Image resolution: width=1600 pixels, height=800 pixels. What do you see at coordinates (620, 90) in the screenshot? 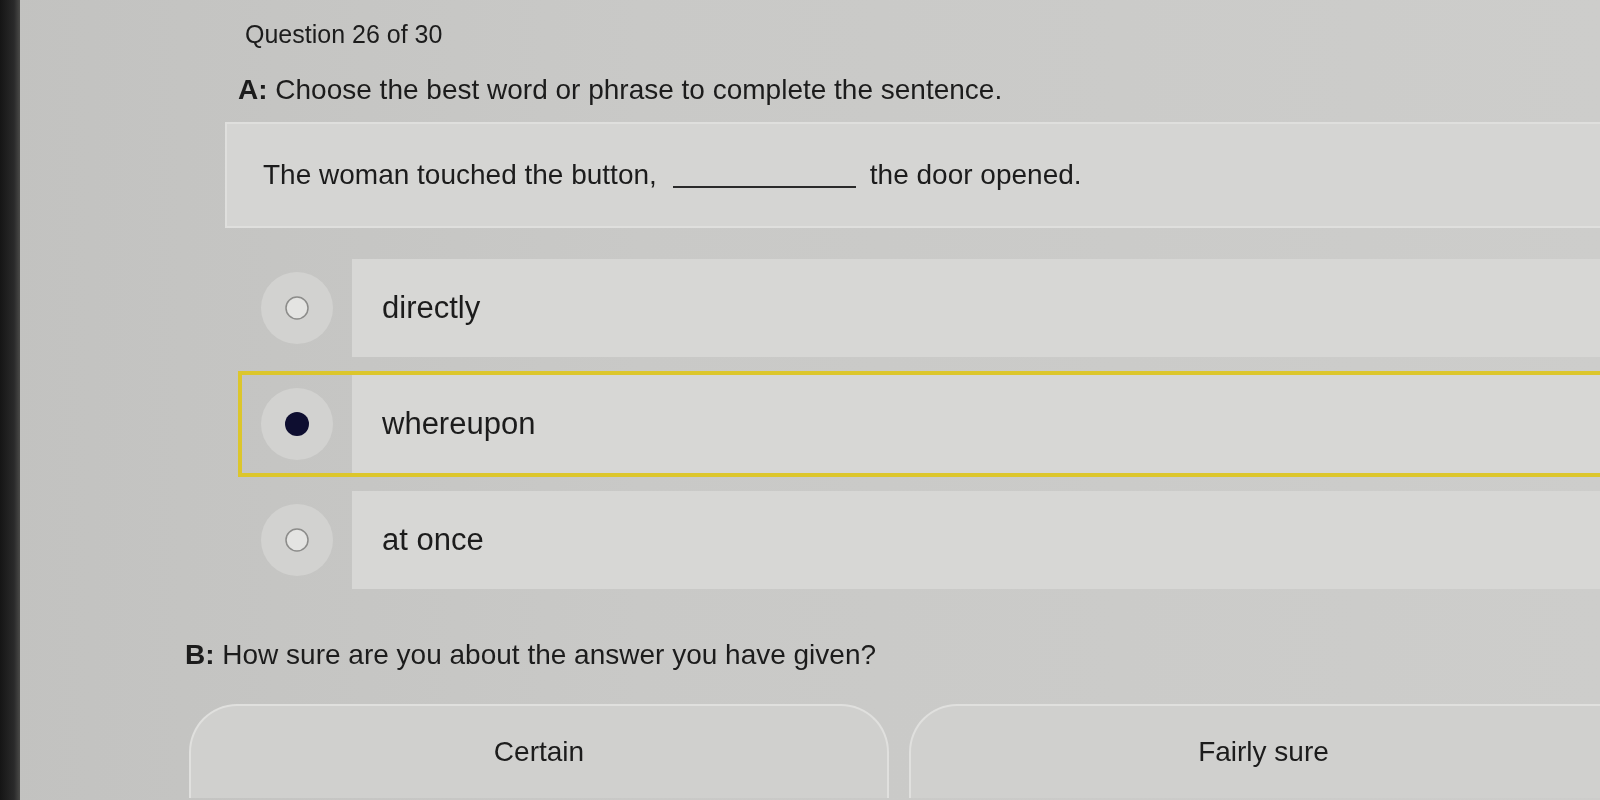
I see `instruction-text: A: Choose the best word or phrase to complete the sentence.` at bounding box center [620, 90].